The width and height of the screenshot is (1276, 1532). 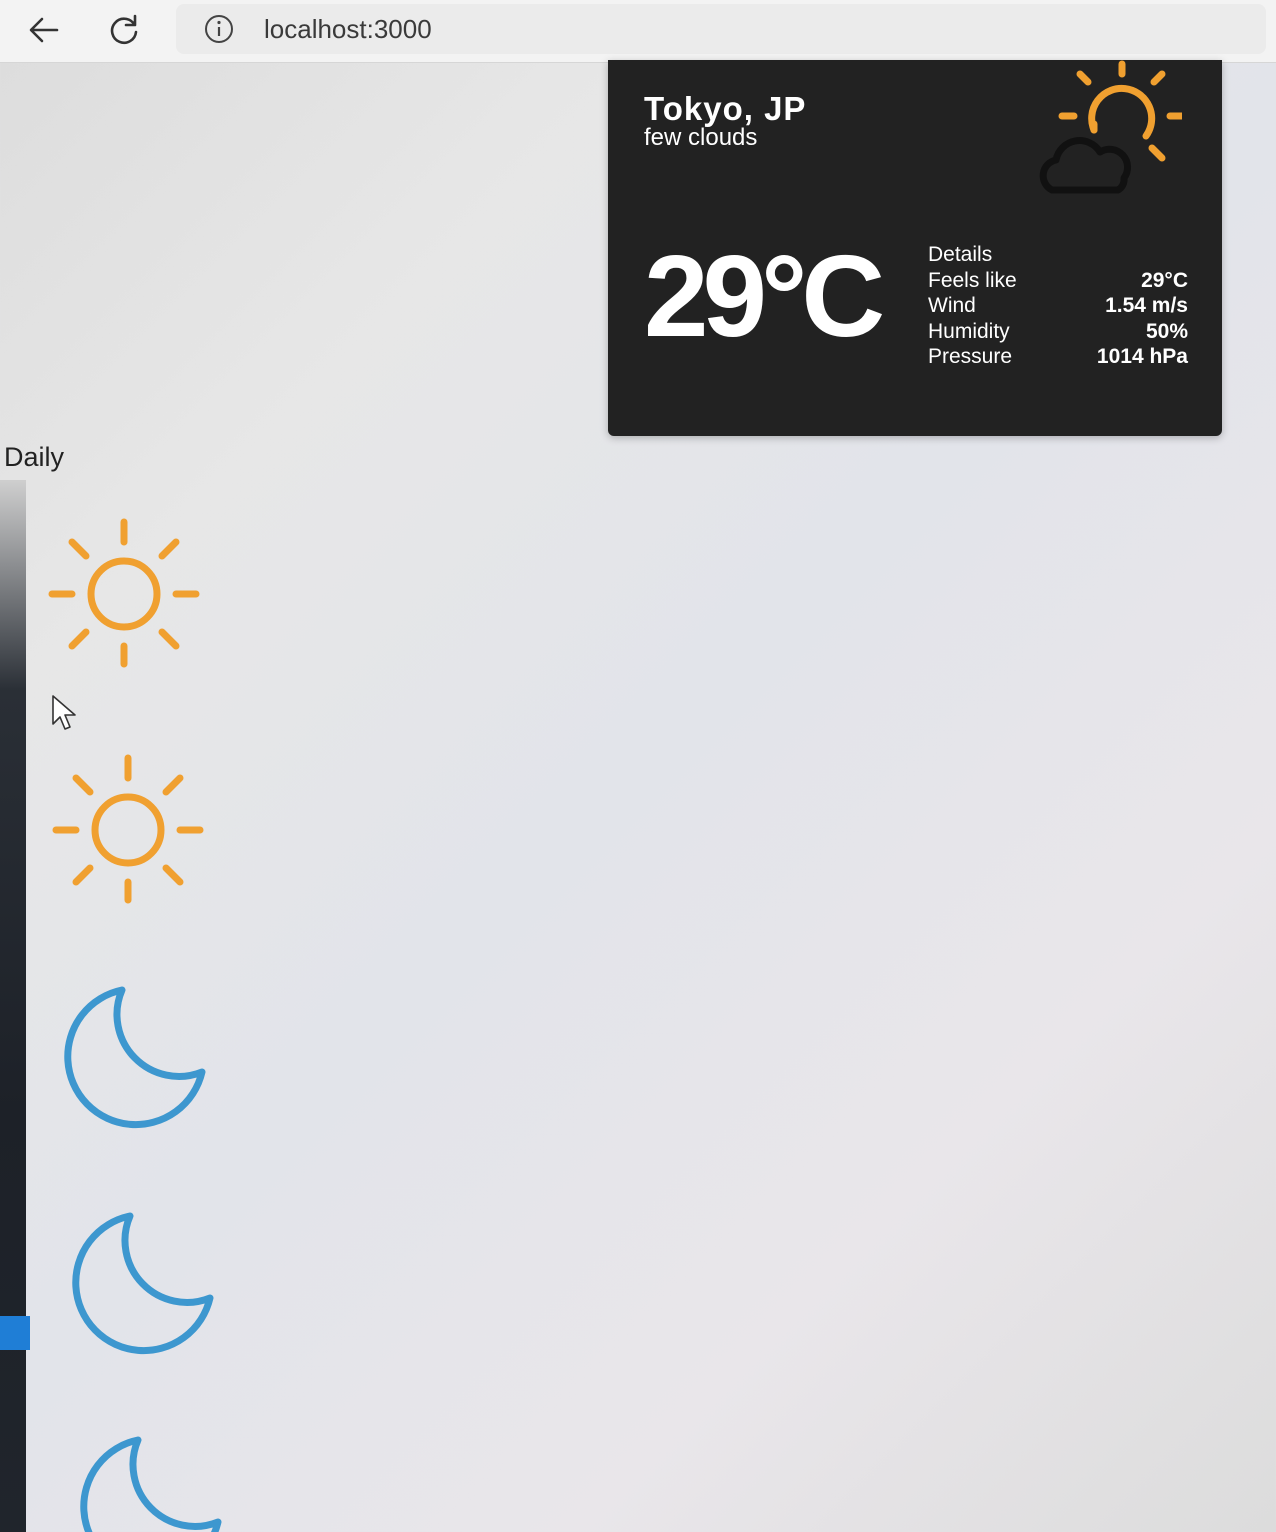 What do you see at coordinates (348, 29) in the screenshot?
I see `url-text: localhost:3000` at bounding box center [348, 29].